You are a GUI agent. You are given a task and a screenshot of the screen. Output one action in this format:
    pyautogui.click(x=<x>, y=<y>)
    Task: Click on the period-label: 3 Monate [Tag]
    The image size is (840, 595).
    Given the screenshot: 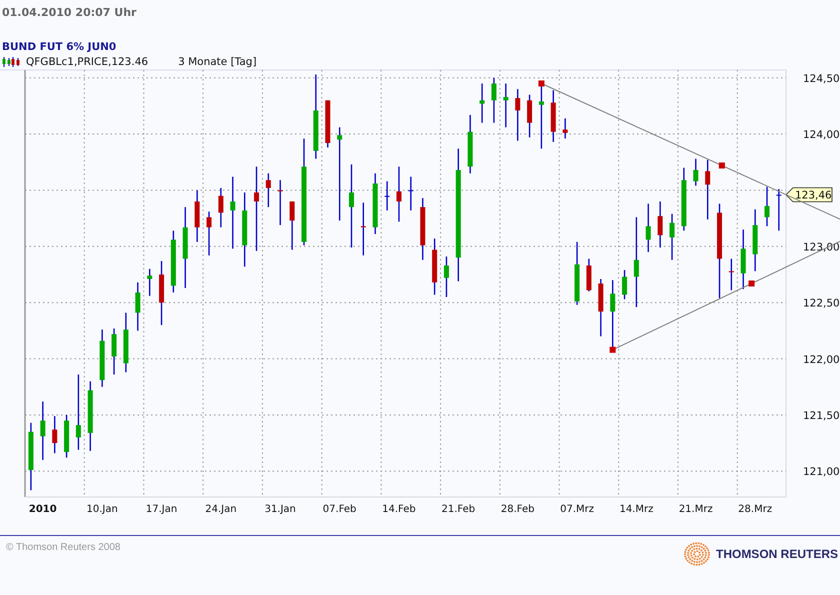 What is the action you would take?
    pyautogui.click(x=217, y=62)
    